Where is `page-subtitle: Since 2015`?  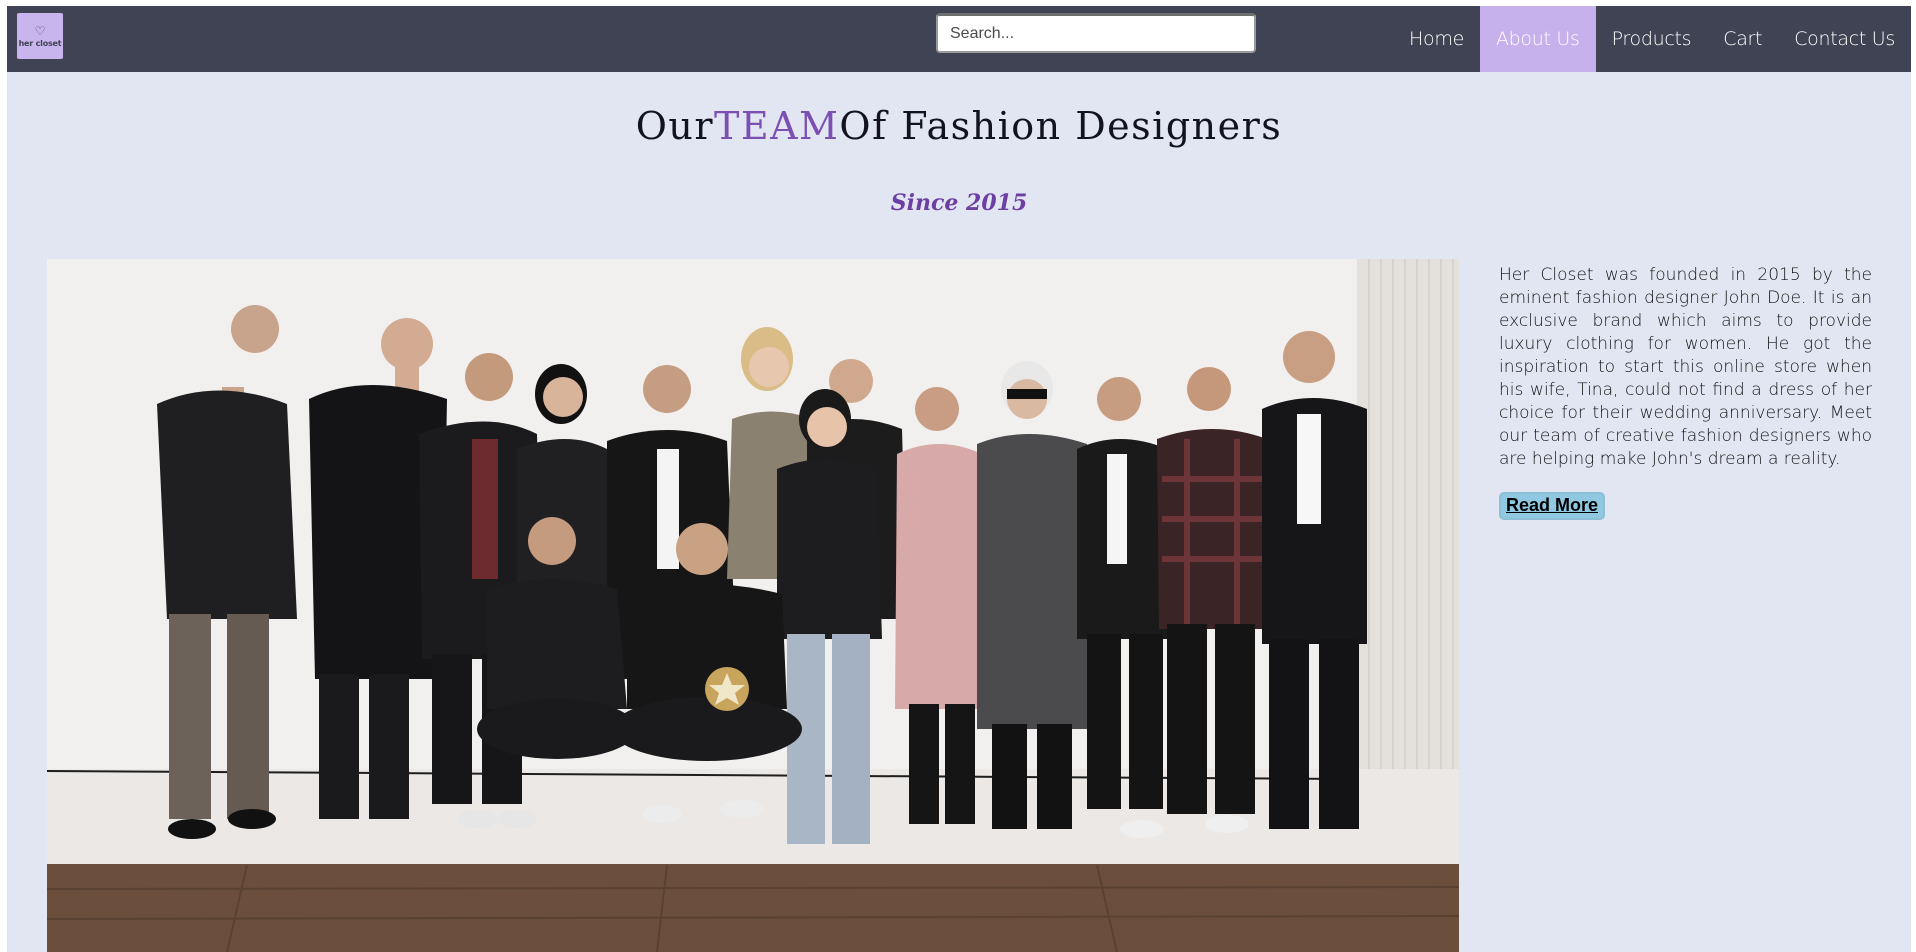
page-subtitle: Since 2015 is located at coordinates (959, 203).